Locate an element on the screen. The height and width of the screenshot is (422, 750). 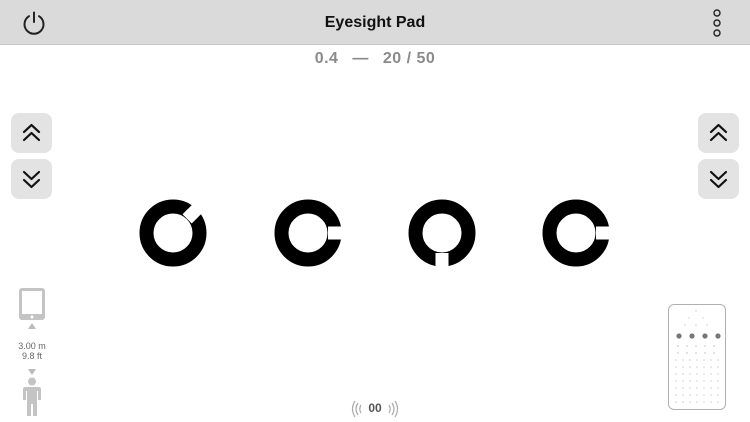
person-icon is located at coordinates (32, 396).